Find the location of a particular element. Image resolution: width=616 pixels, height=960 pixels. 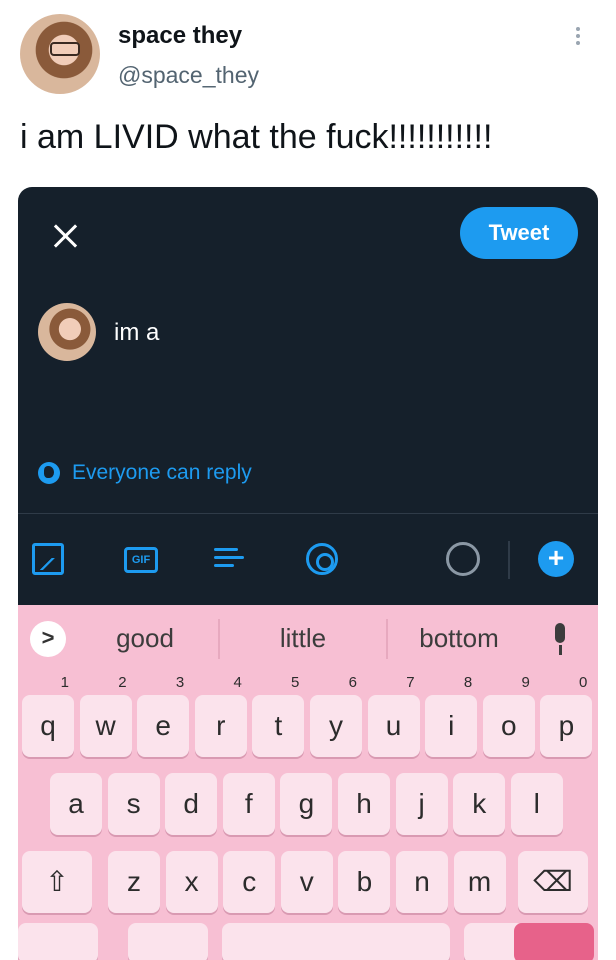

key-hint: 0 is located at coordinates (583, 682).